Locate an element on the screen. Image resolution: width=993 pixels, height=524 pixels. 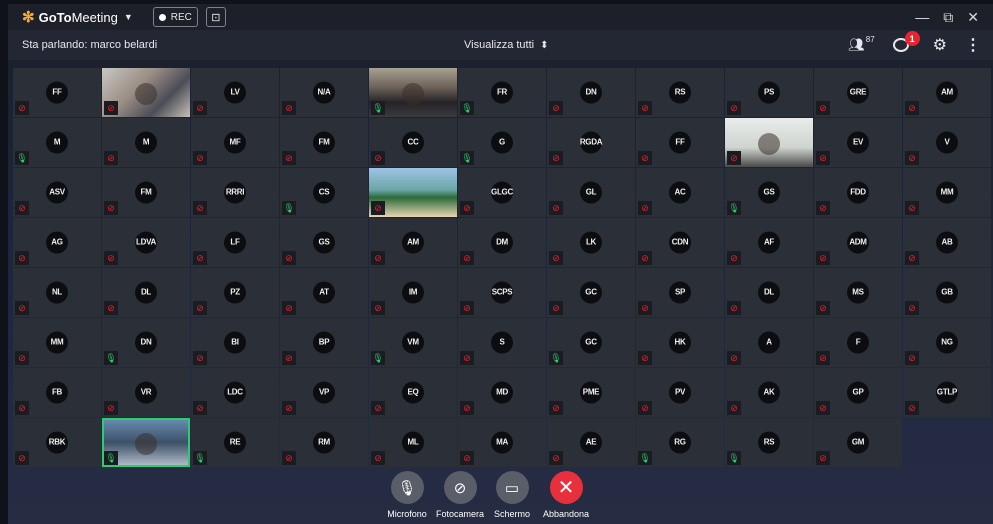
participant-tile: MF ⊘ is located at coordinates (235, 142).